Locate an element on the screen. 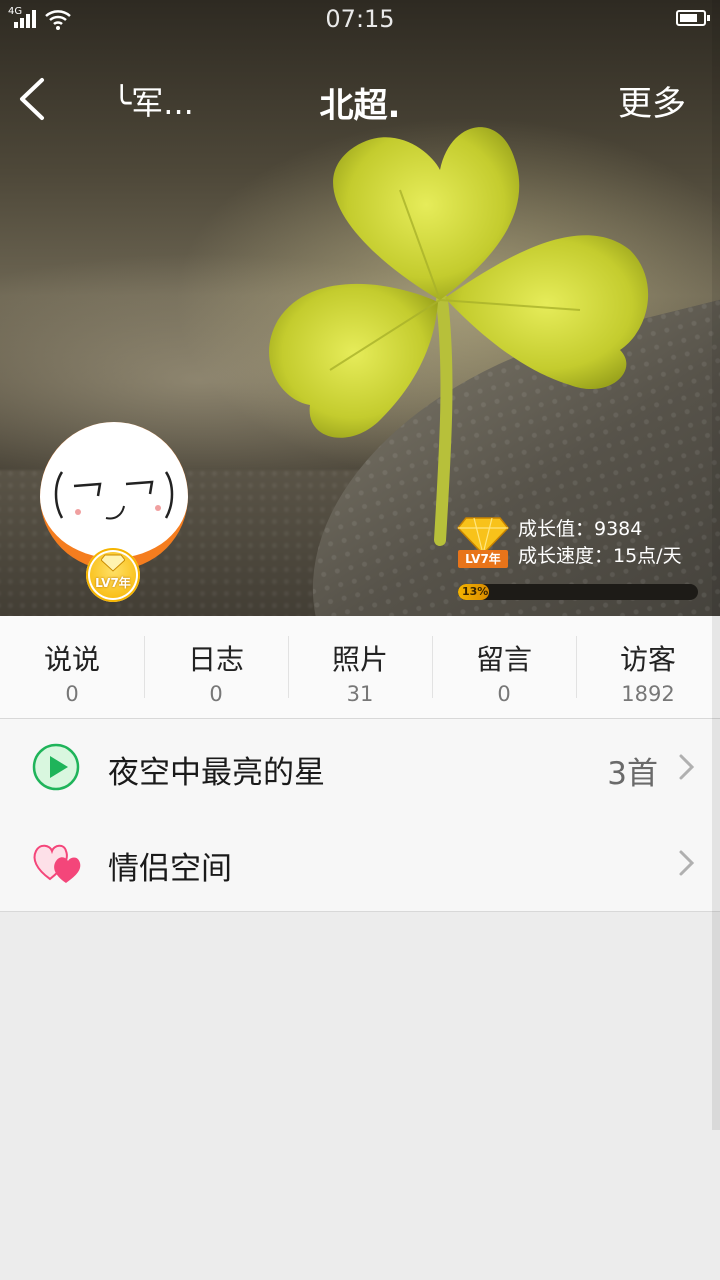 The image size is (720, 1280). avatar is located at coordinates (114, 490).